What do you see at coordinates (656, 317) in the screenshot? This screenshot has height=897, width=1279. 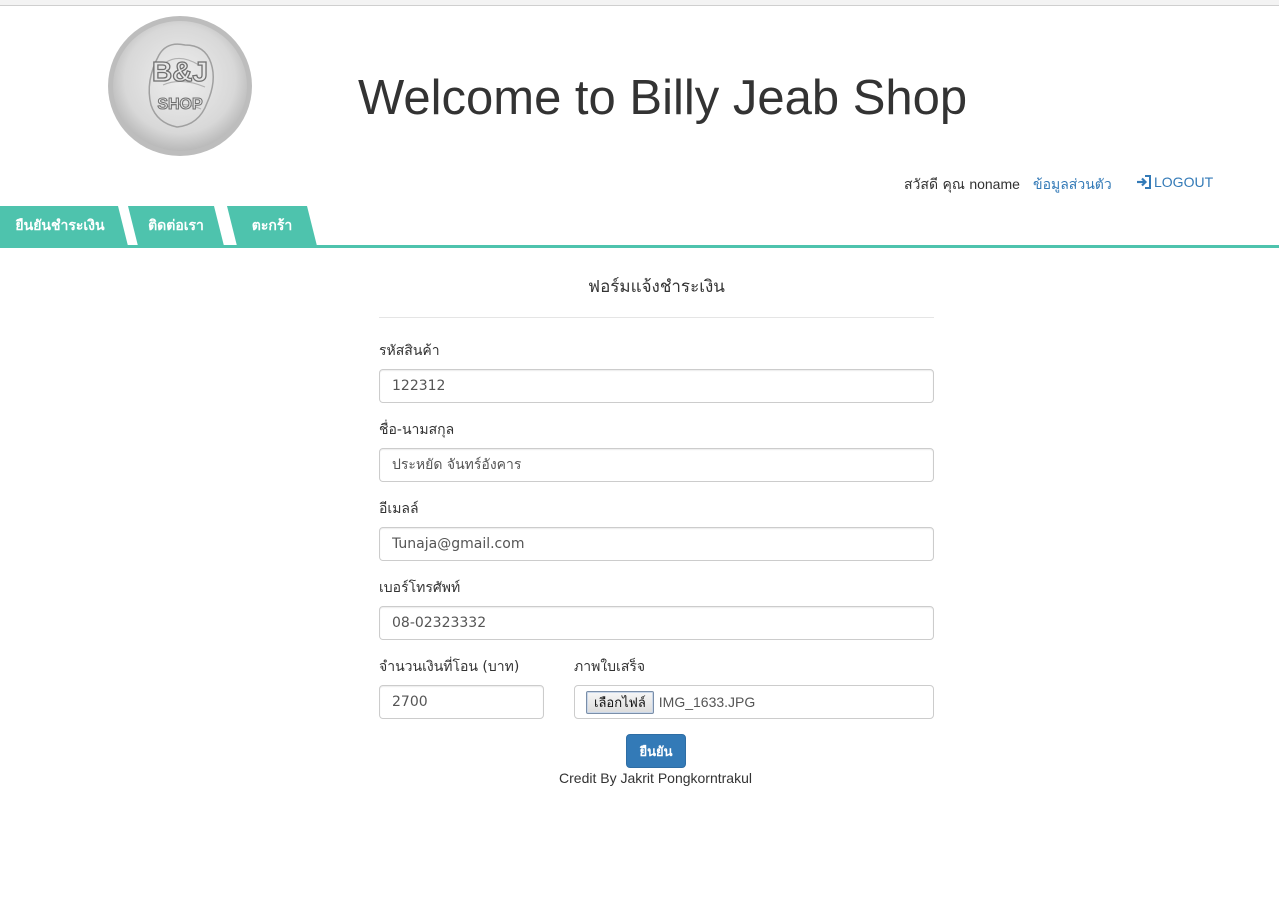 I see `form-divider` at bounding box center [656, 317].